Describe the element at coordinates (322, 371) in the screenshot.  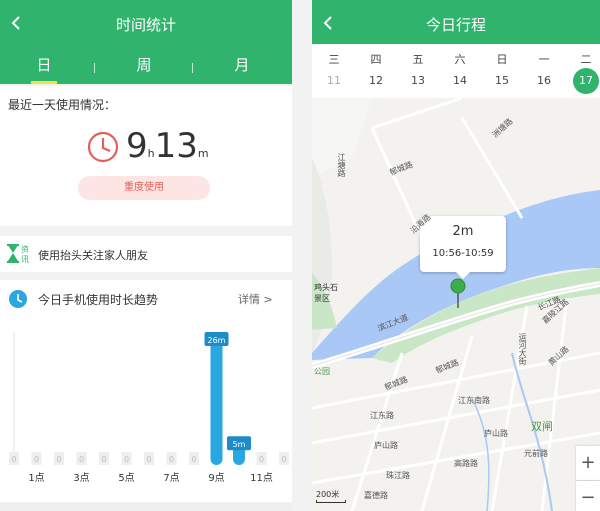
I see `map-label-park: 公园` at that location.